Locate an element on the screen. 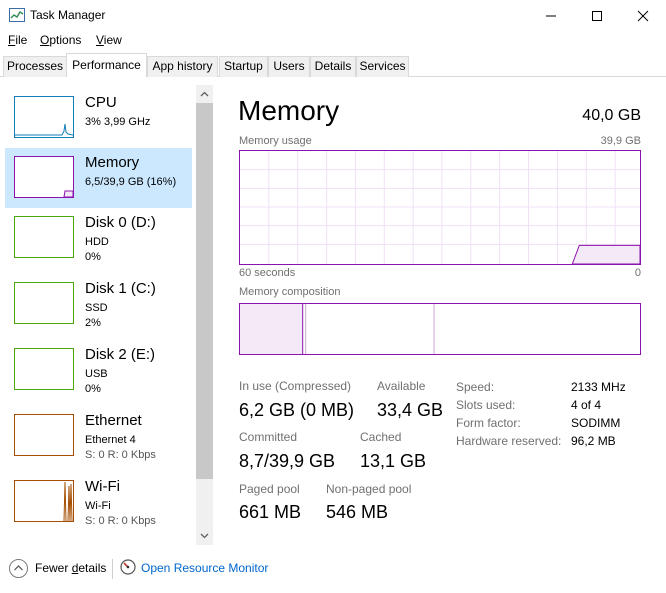 This screenshot has height=593, width=666. fewer-details-label-end: etails is located at coordinates (92, 568).